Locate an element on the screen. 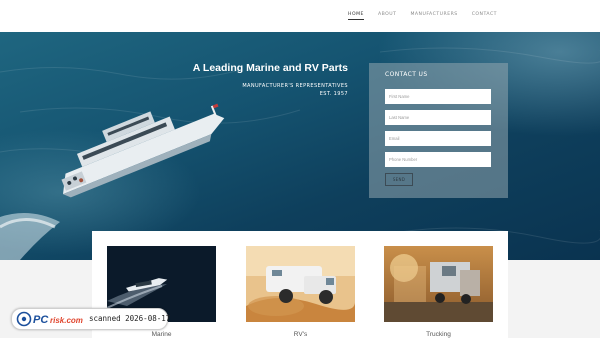 Image resolution: width=600 pixels, height=338 pixels. category-card-trucking: Trucking is located at coordinates (438, 292).